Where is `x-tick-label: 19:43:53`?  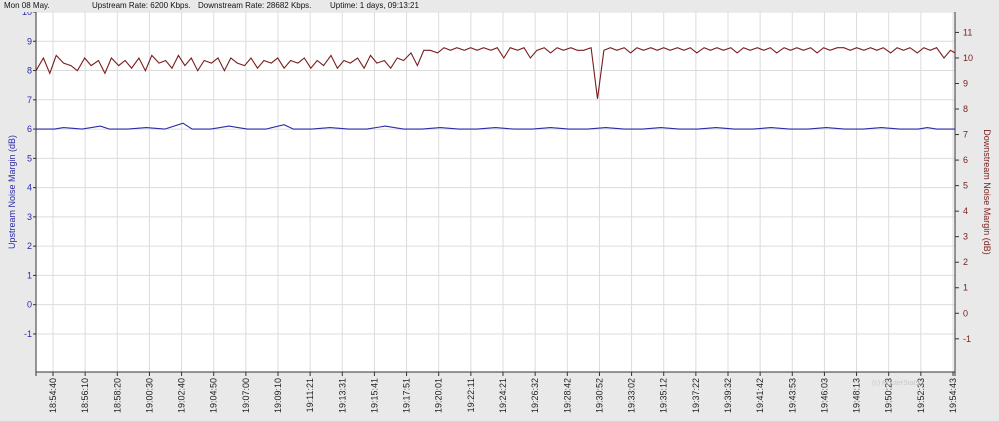
x-tick-label: 19:43:53 is located at coordinates (792, 395).